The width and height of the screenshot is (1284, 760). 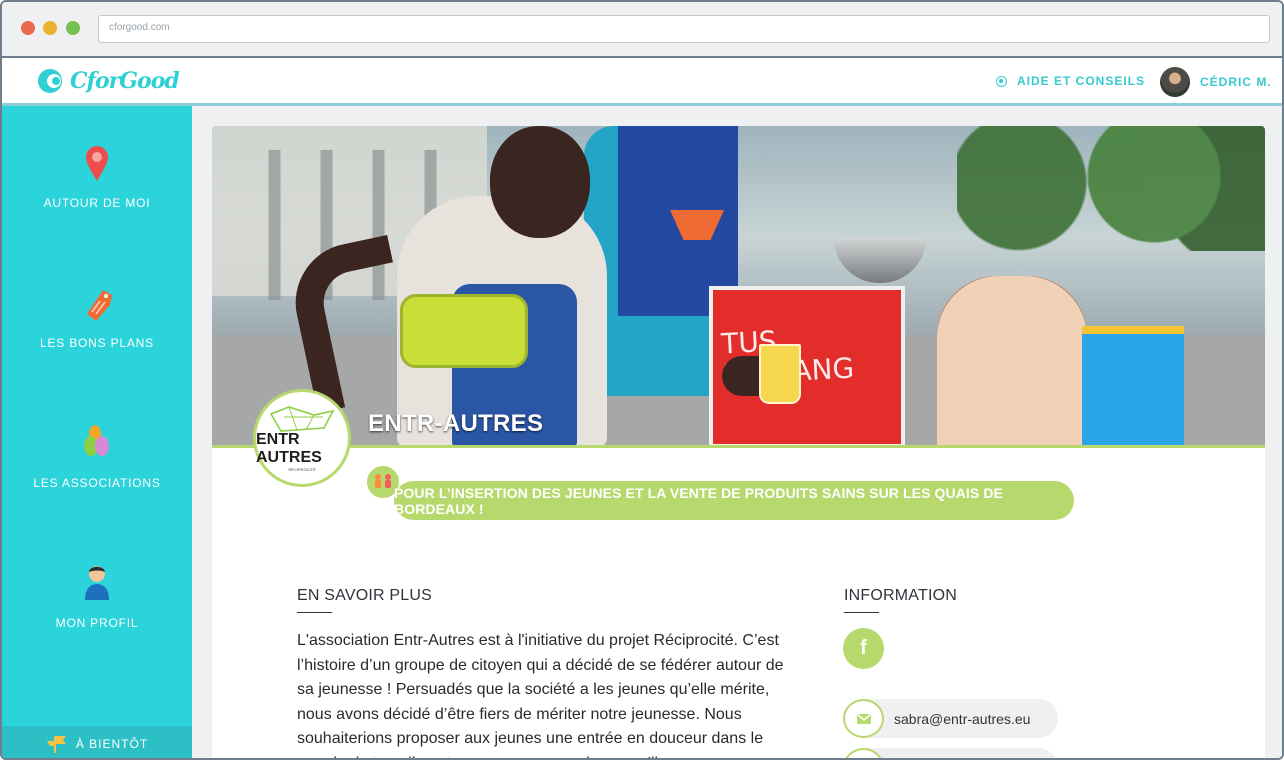 I want to click on orange-juice-cup, so click(x=780, y=374).